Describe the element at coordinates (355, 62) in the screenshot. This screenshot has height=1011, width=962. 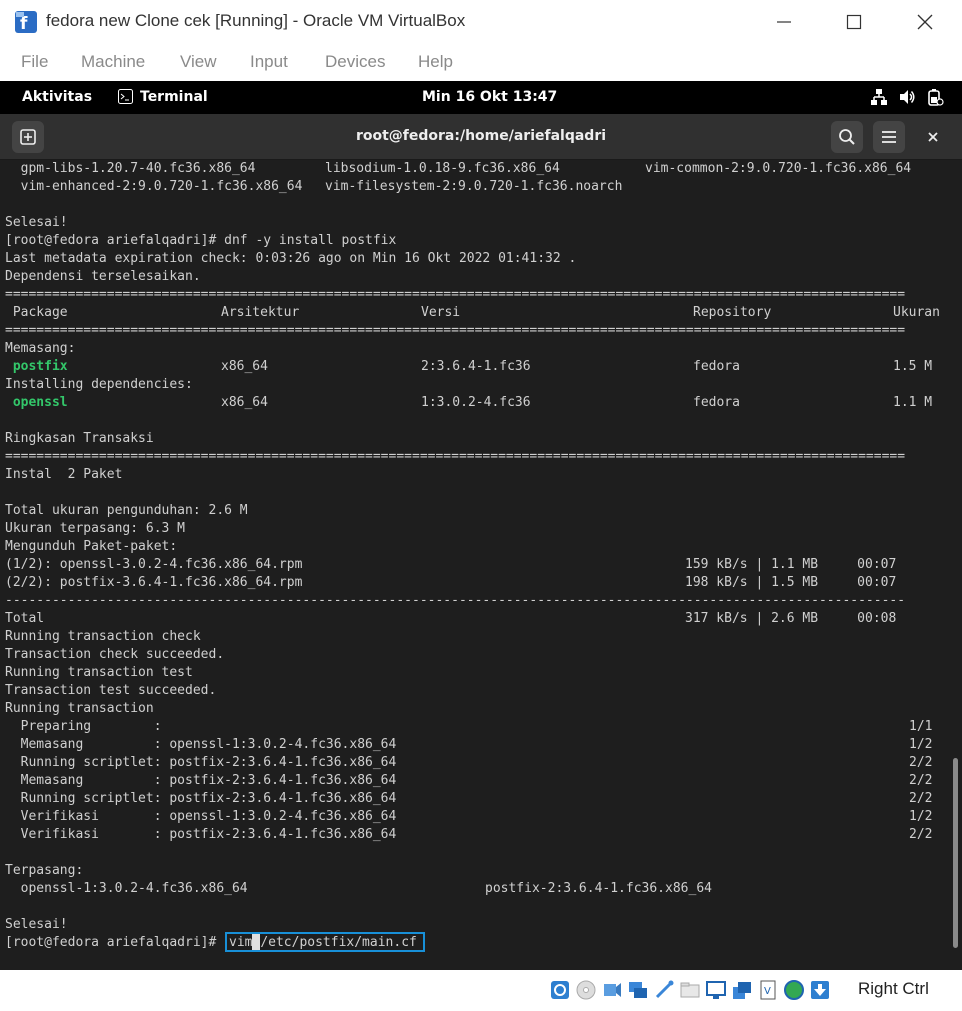
I see `menu-devices: Devices` at that location.